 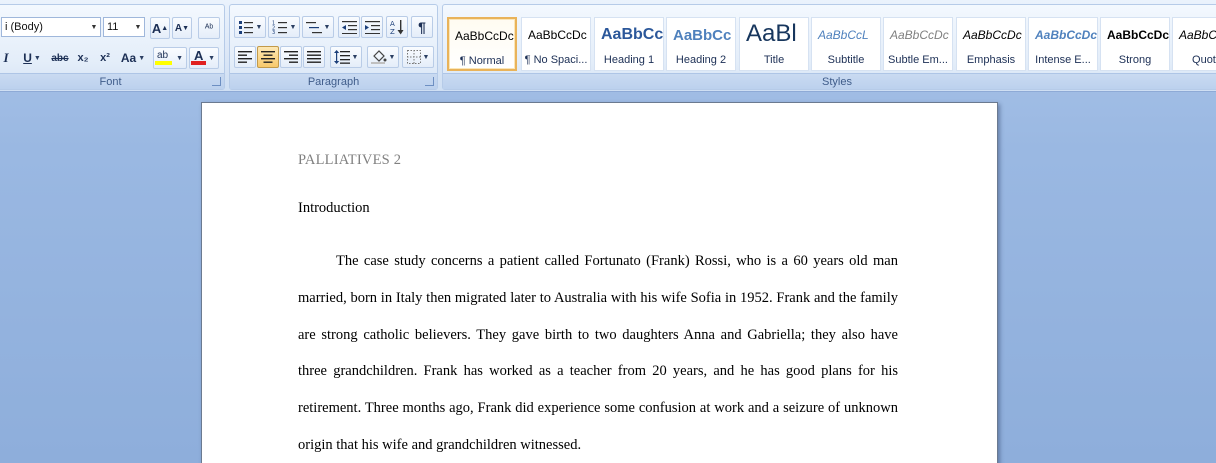 I want to click on justify-icon, so click(x=314, y=57).